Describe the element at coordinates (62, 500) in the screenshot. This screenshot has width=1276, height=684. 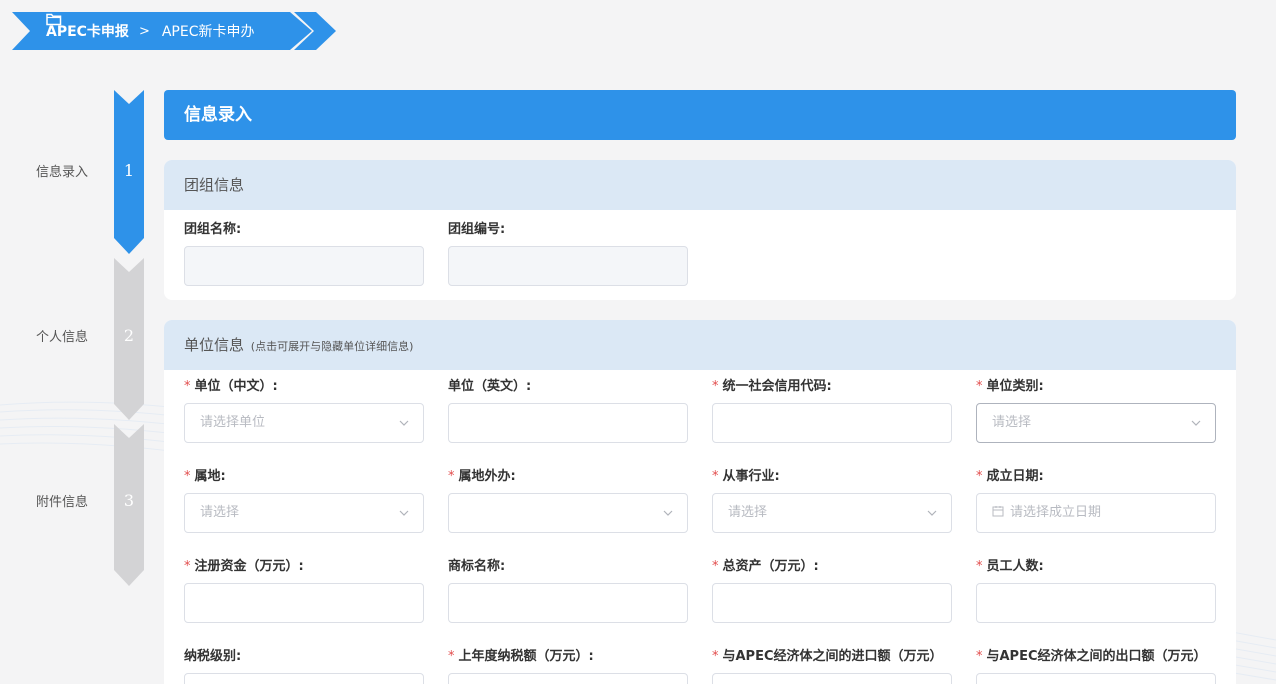
I see `step-label-attachments: 附件信息` at that location.